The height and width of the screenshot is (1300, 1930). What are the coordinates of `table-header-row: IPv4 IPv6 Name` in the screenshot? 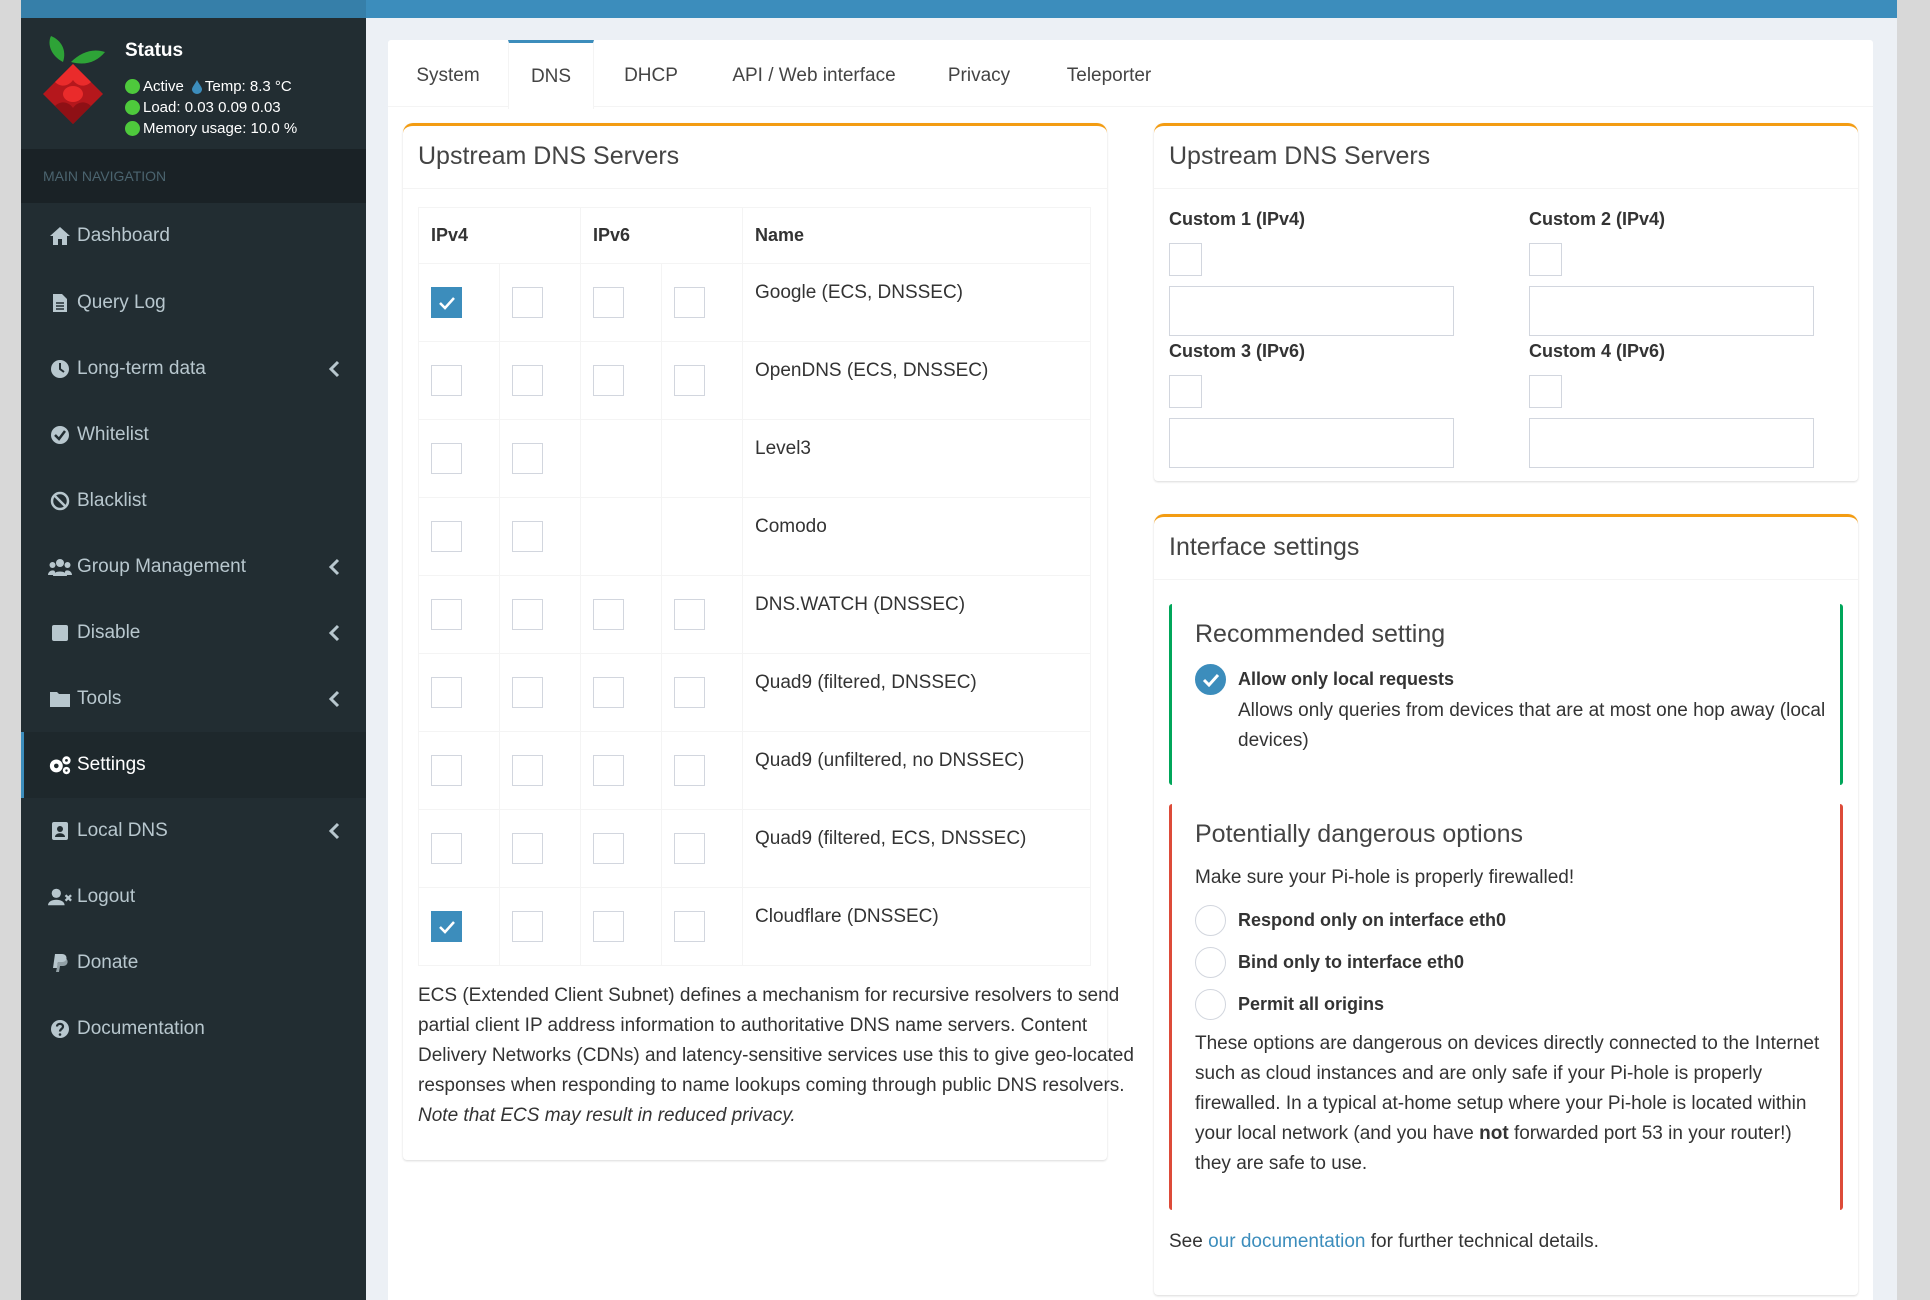 It's located at (754, 235).